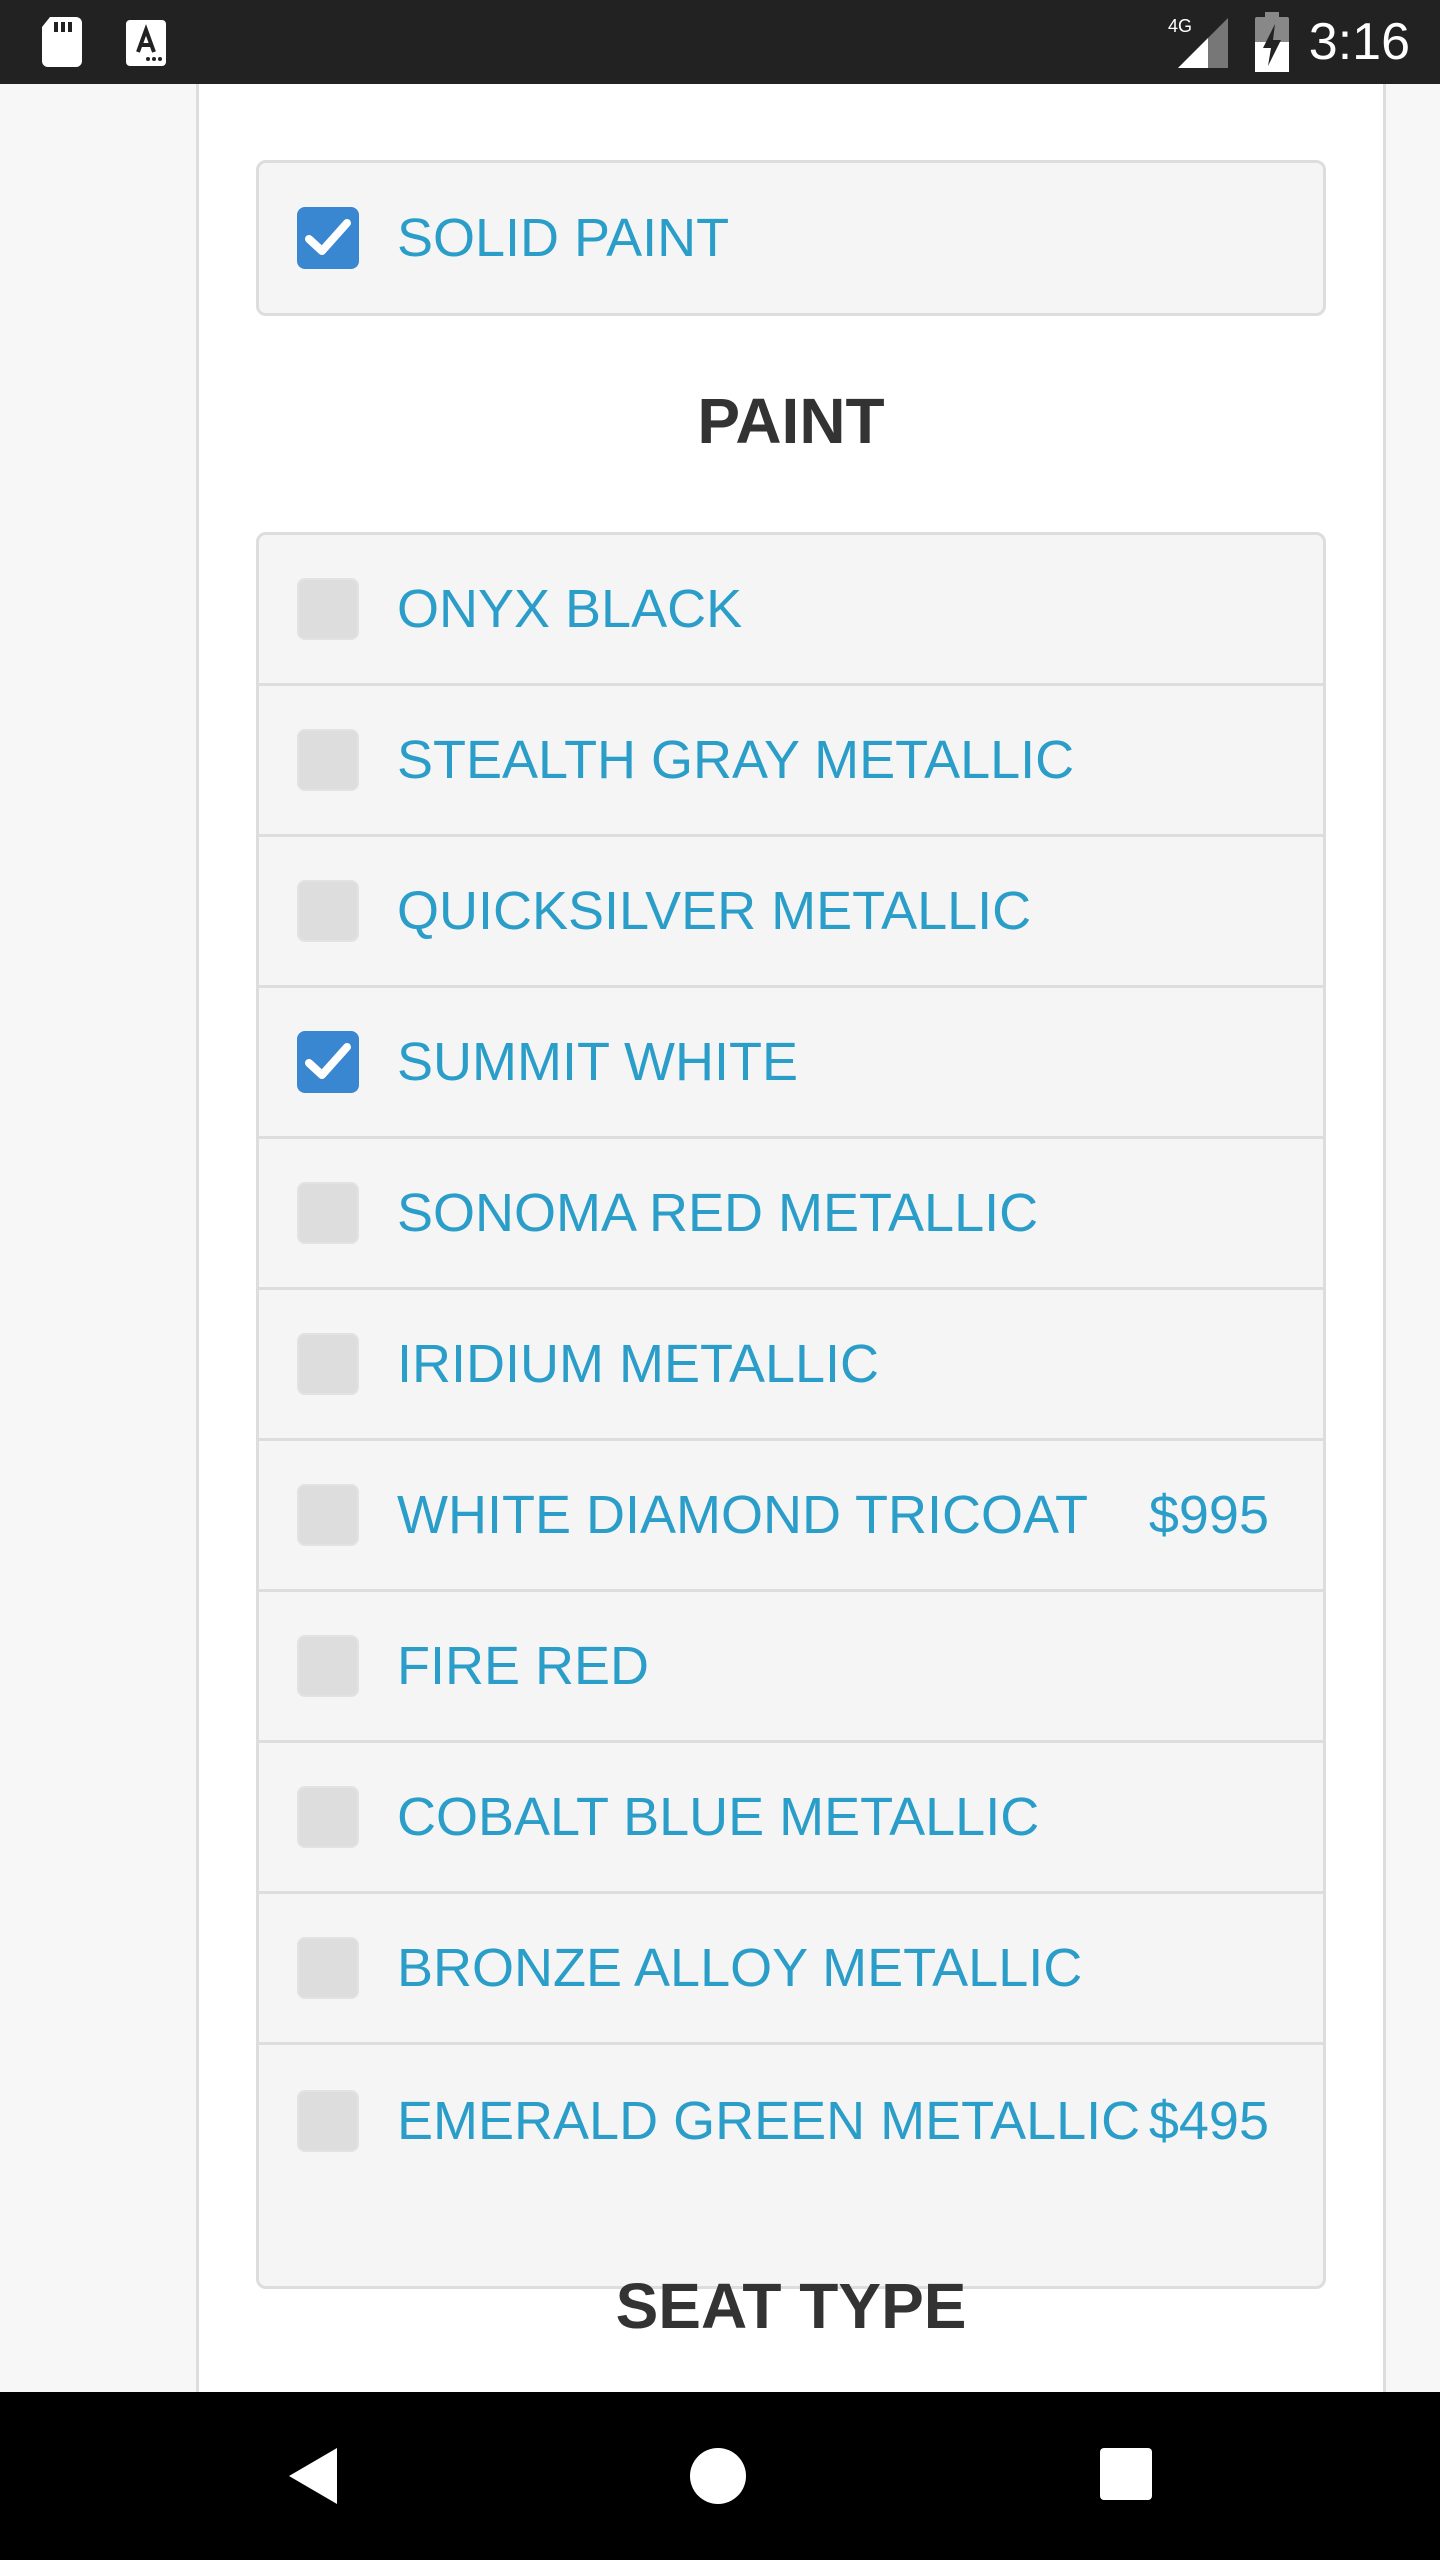 The image size is (1440, 2560). What do you see at coordinates (742, 1515) in the screenshot?
I see `paint-option-label: WHITE DIAMOND TRICOAT` at bounding box center [742, 1515].